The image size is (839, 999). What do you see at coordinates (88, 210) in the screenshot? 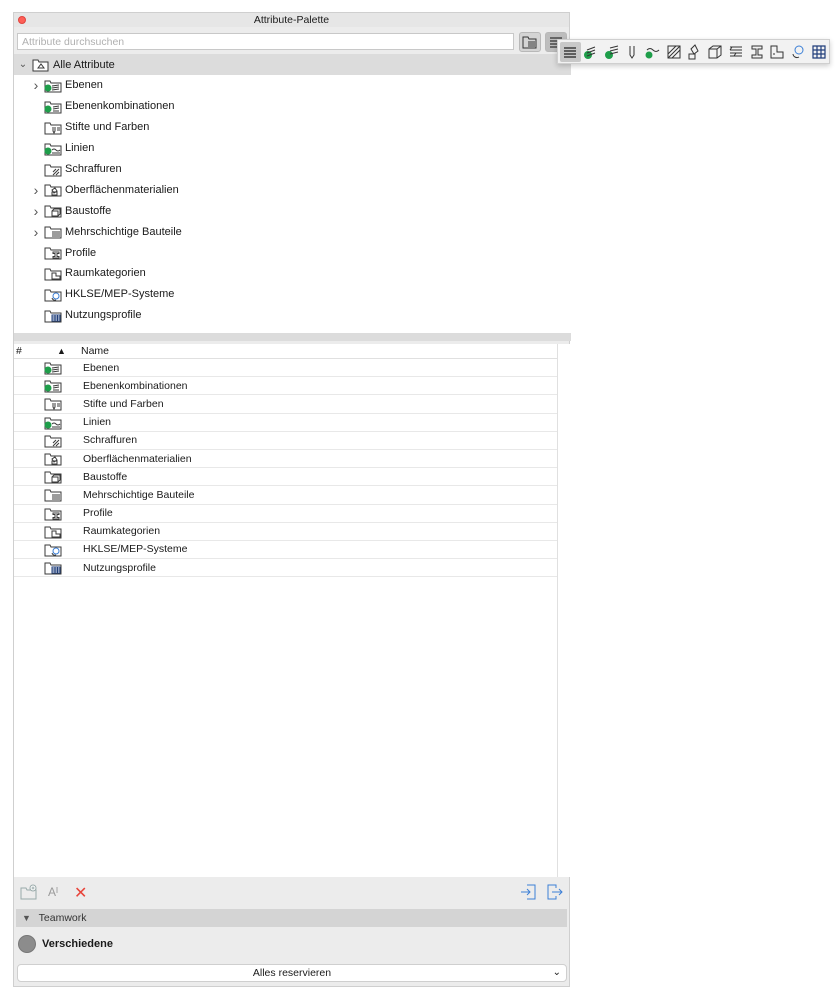
I see `tree-item-label: Baustoffe` at bounding box center [88, 210].